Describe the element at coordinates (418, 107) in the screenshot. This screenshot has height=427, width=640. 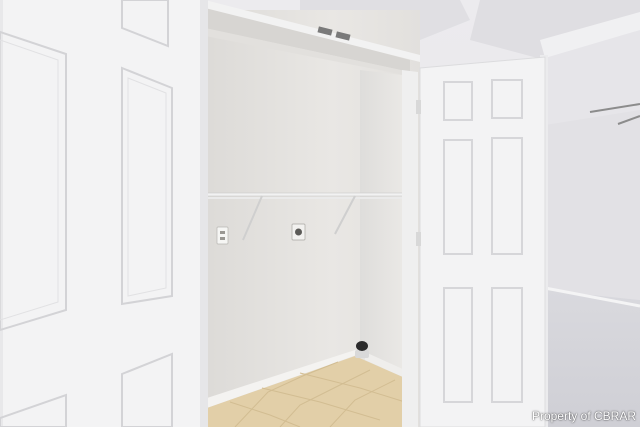
I see `door-hinge-top` at that location.